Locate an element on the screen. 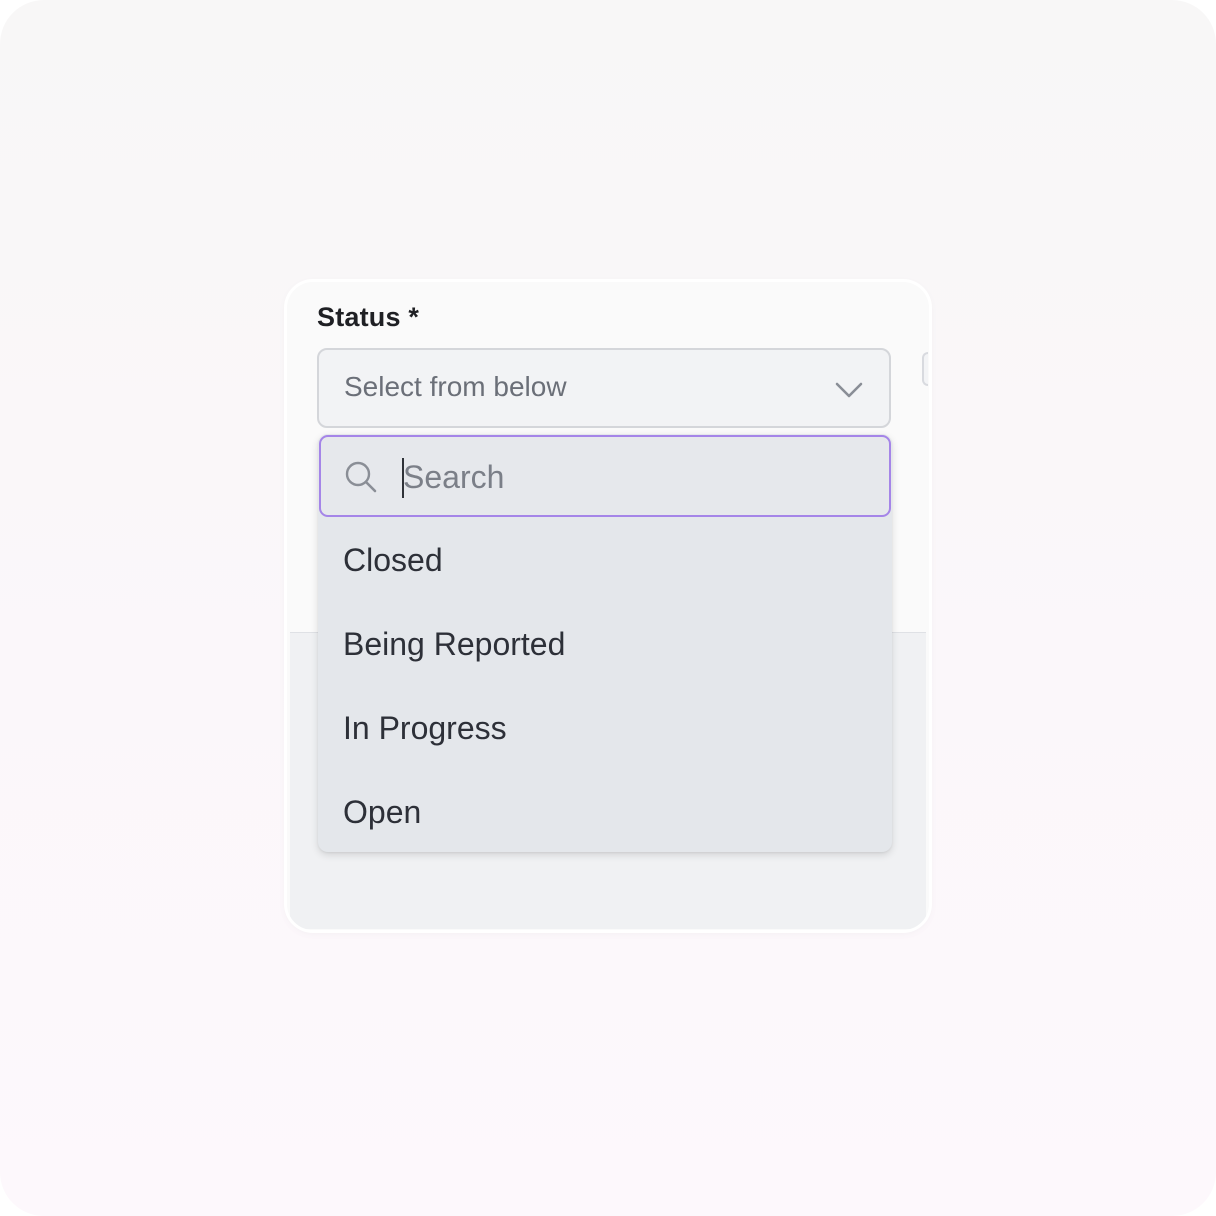 This screenshot has height=1216, width=1216. option-label: Closed is located at coordinates (393, 560).